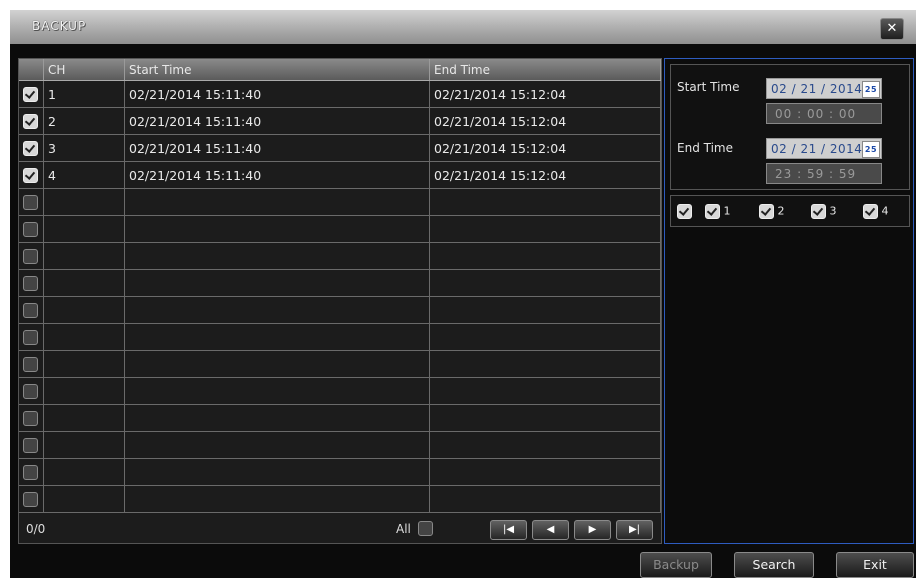 This screenshot has height=578, width=917. What do you see at coordinates (84, 175) in the screenshot?
I see `cell-ch: 4` at bounding box center [84, 175].